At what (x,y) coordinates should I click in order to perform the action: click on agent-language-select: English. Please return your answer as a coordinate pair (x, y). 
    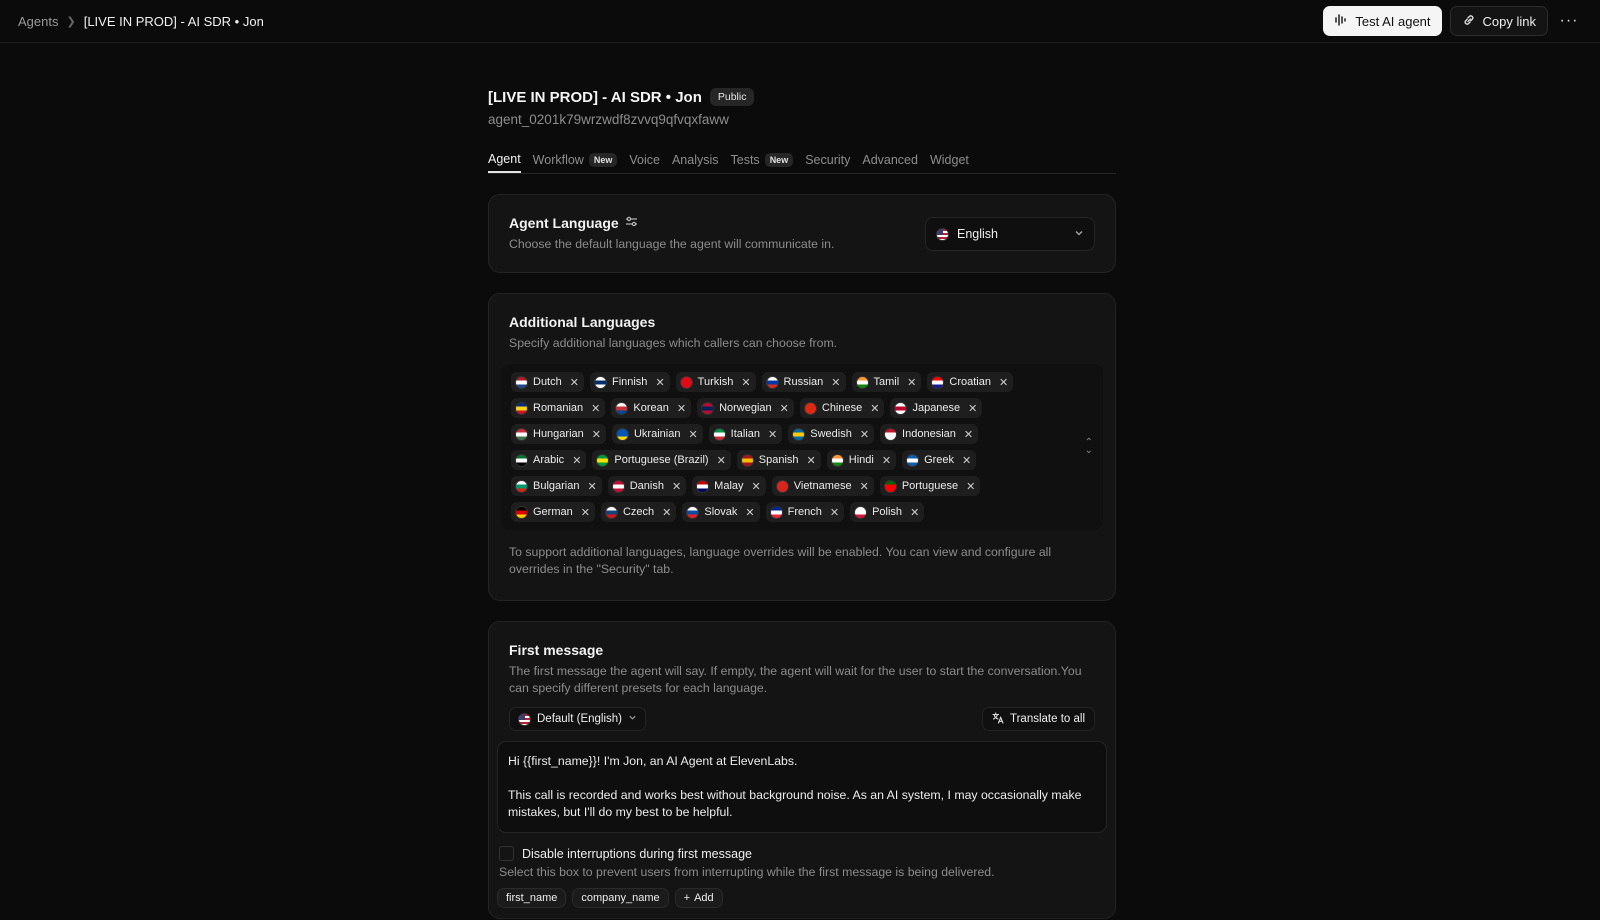
    Looking at the image, I should click on (1010, 234).